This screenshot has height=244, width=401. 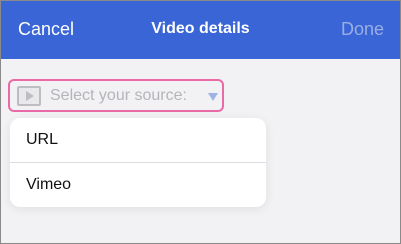 I want to click on source-option-vimeo: Vimeo, so click(x=138, y=184).